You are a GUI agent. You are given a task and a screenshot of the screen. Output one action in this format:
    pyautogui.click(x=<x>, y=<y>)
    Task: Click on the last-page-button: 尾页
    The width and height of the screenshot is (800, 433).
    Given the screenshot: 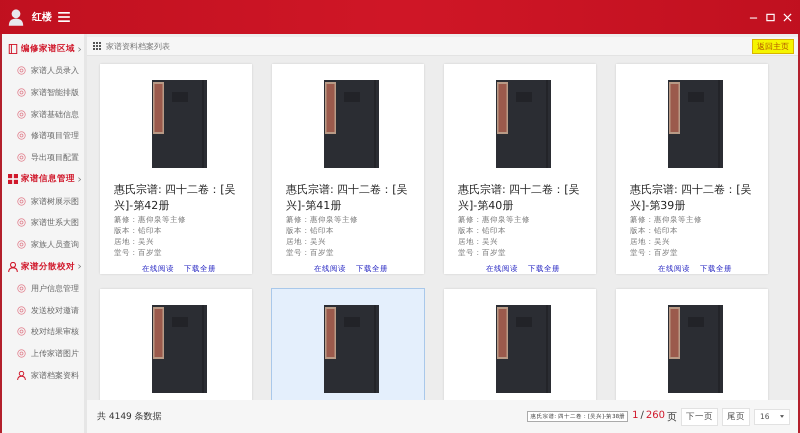 What is the action you would take?
    pyautogui.click(x=736, y=417)
    